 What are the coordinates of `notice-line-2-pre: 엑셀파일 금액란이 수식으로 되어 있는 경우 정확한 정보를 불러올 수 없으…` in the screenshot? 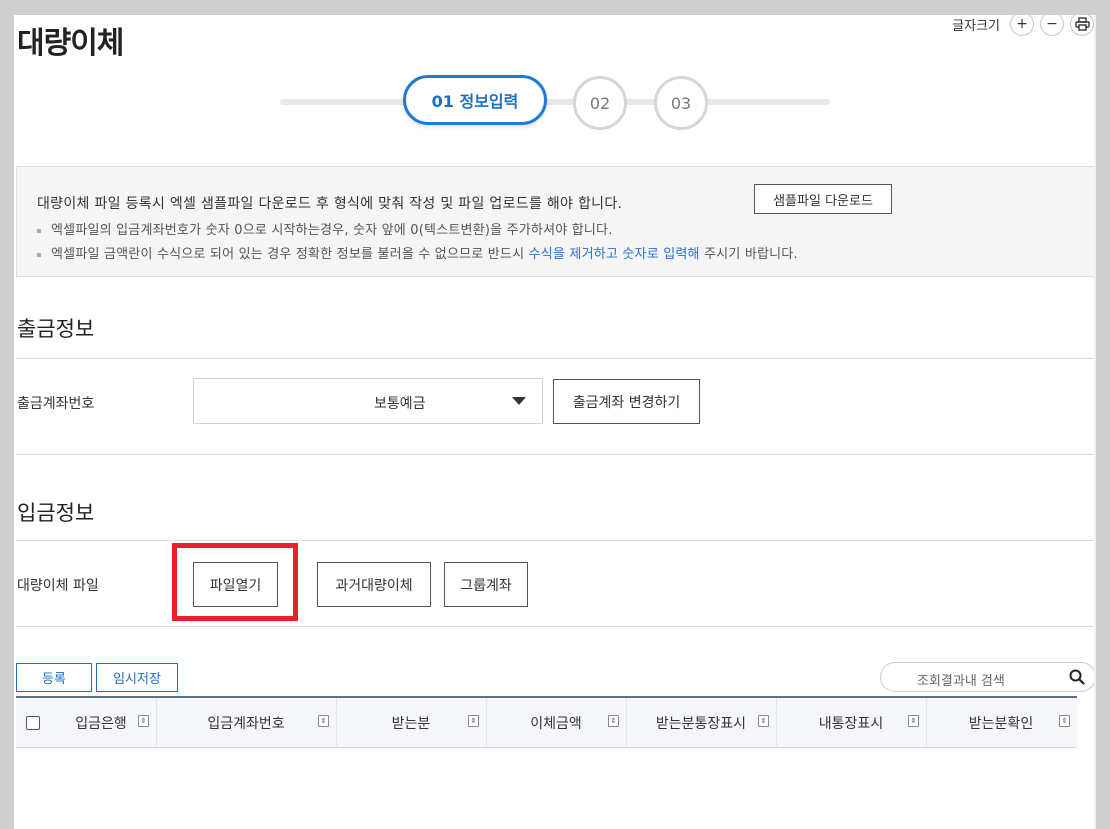 It's located at (290, 254).